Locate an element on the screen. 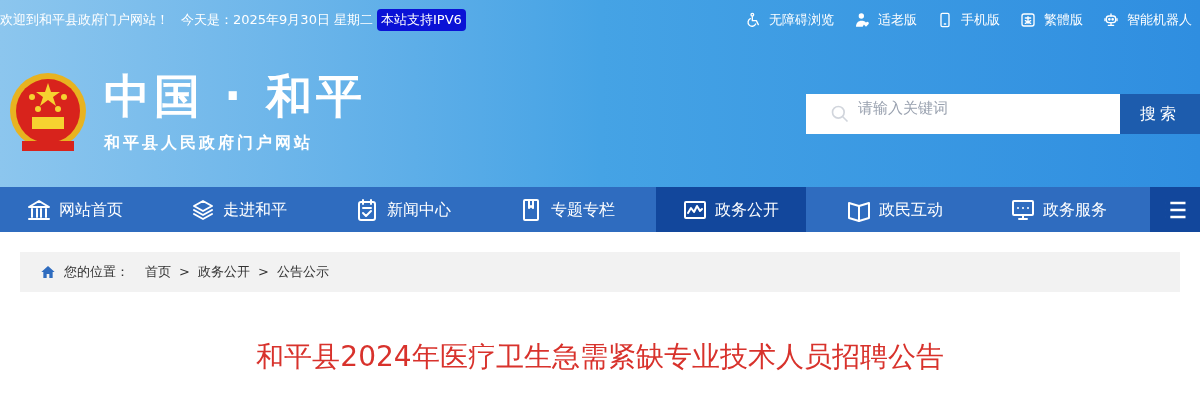 The width and height of the screenshot is (1200, 400). welcome-text: 欢迎到和平县政府门户网站！ is located at coordinates (84, 20).